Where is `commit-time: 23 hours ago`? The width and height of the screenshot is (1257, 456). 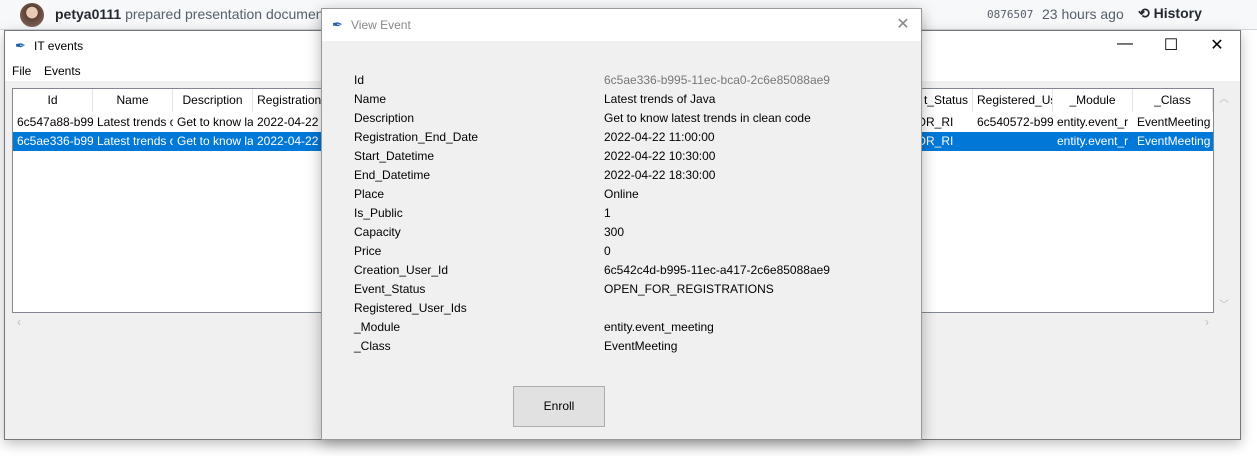 commit-time: 23 hours ago is located at coordinates (1083, 14).